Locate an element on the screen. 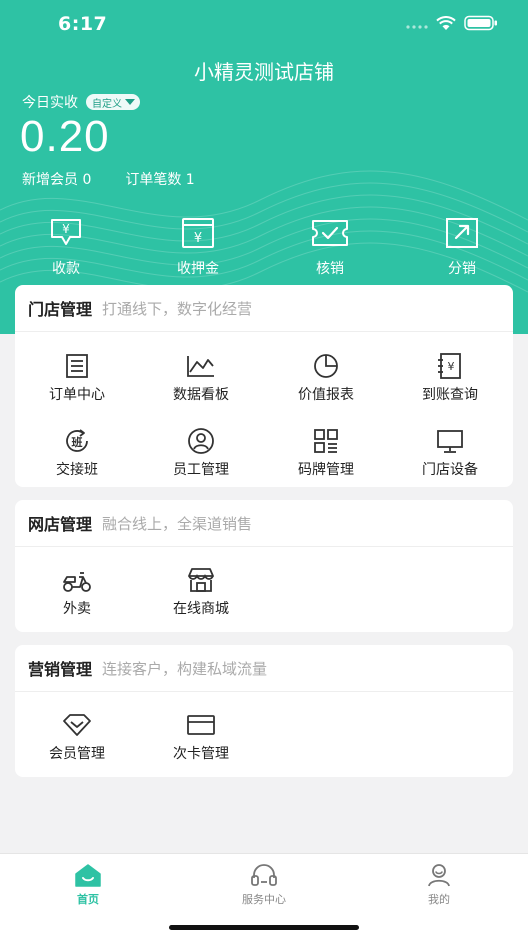 The width and height of the screenshot is (528, 938). quick-action-deposit: ¥ 收押金 is located at coordinates (198, 247).